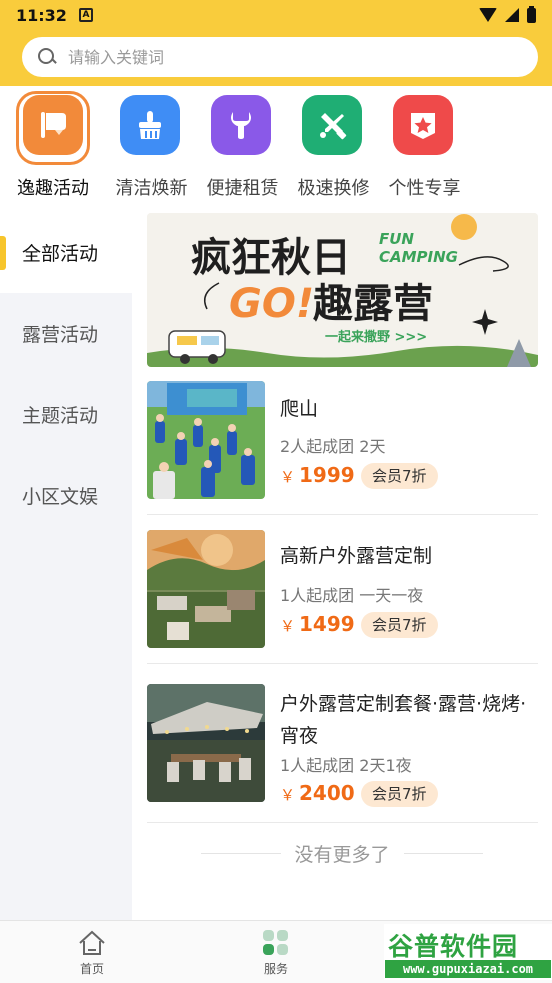  What do you see at coordinates (60, 497) in the screenshot?
I see `sidebar-item-label: 小区文娱` at bounding box center [60, 497].